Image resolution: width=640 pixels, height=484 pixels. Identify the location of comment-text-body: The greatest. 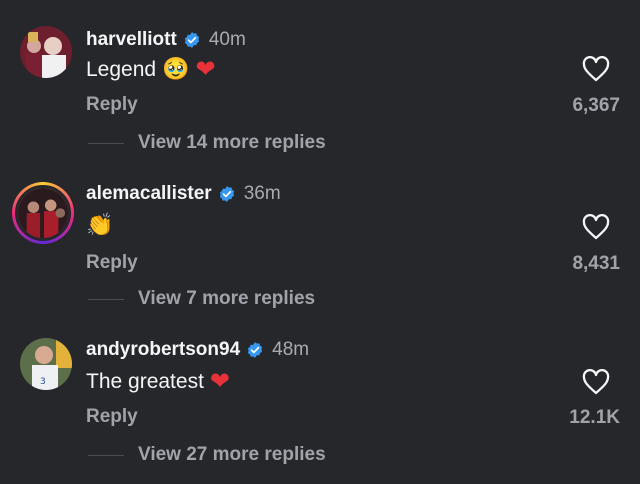
(145, 381).